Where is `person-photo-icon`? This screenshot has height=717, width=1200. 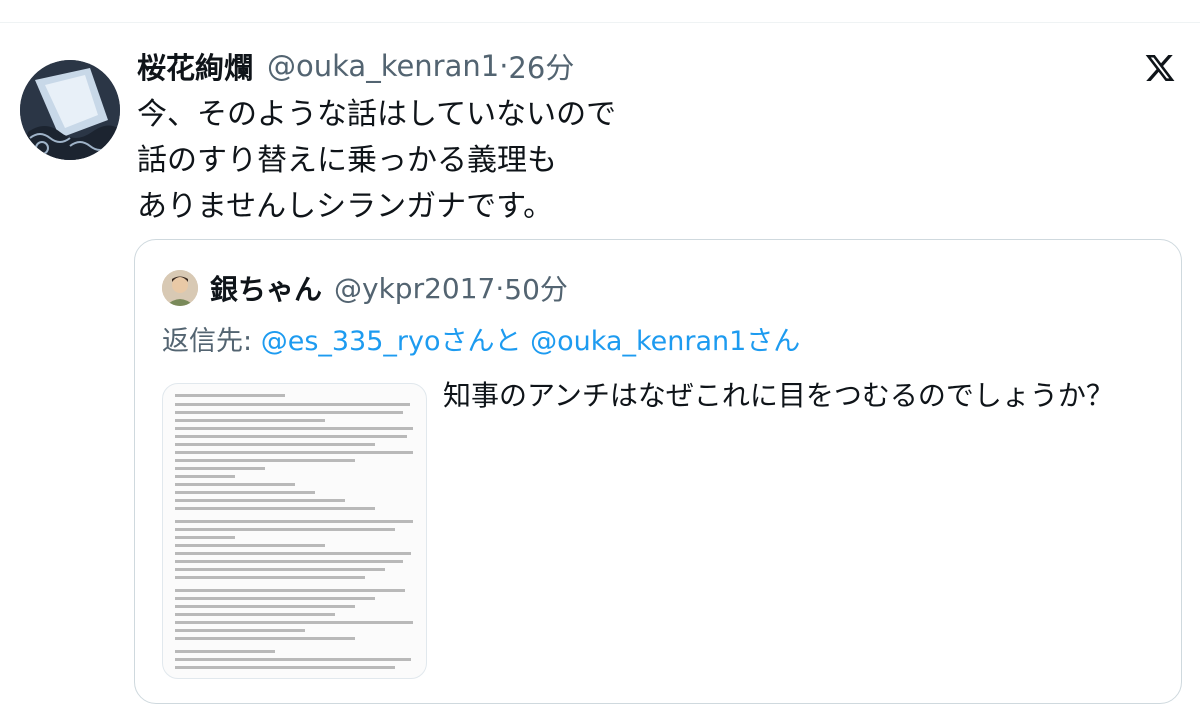 person-photo-icon is located at coordinates (180, 288).